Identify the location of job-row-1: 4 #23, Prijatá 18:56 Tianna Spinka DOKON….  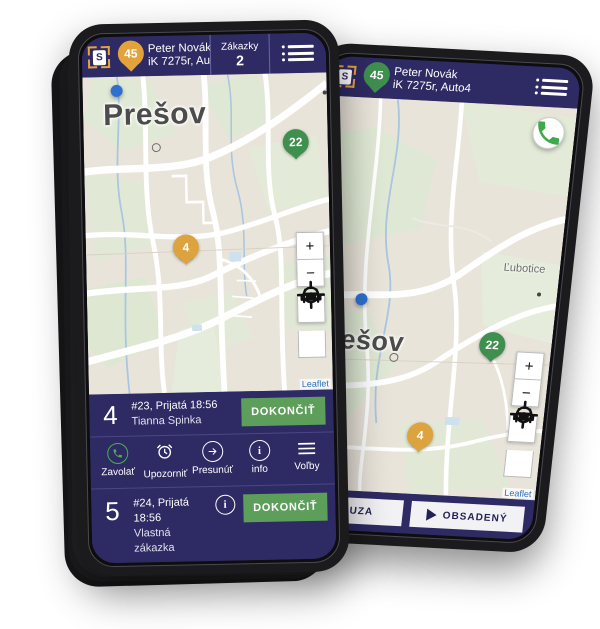
(211, 412).